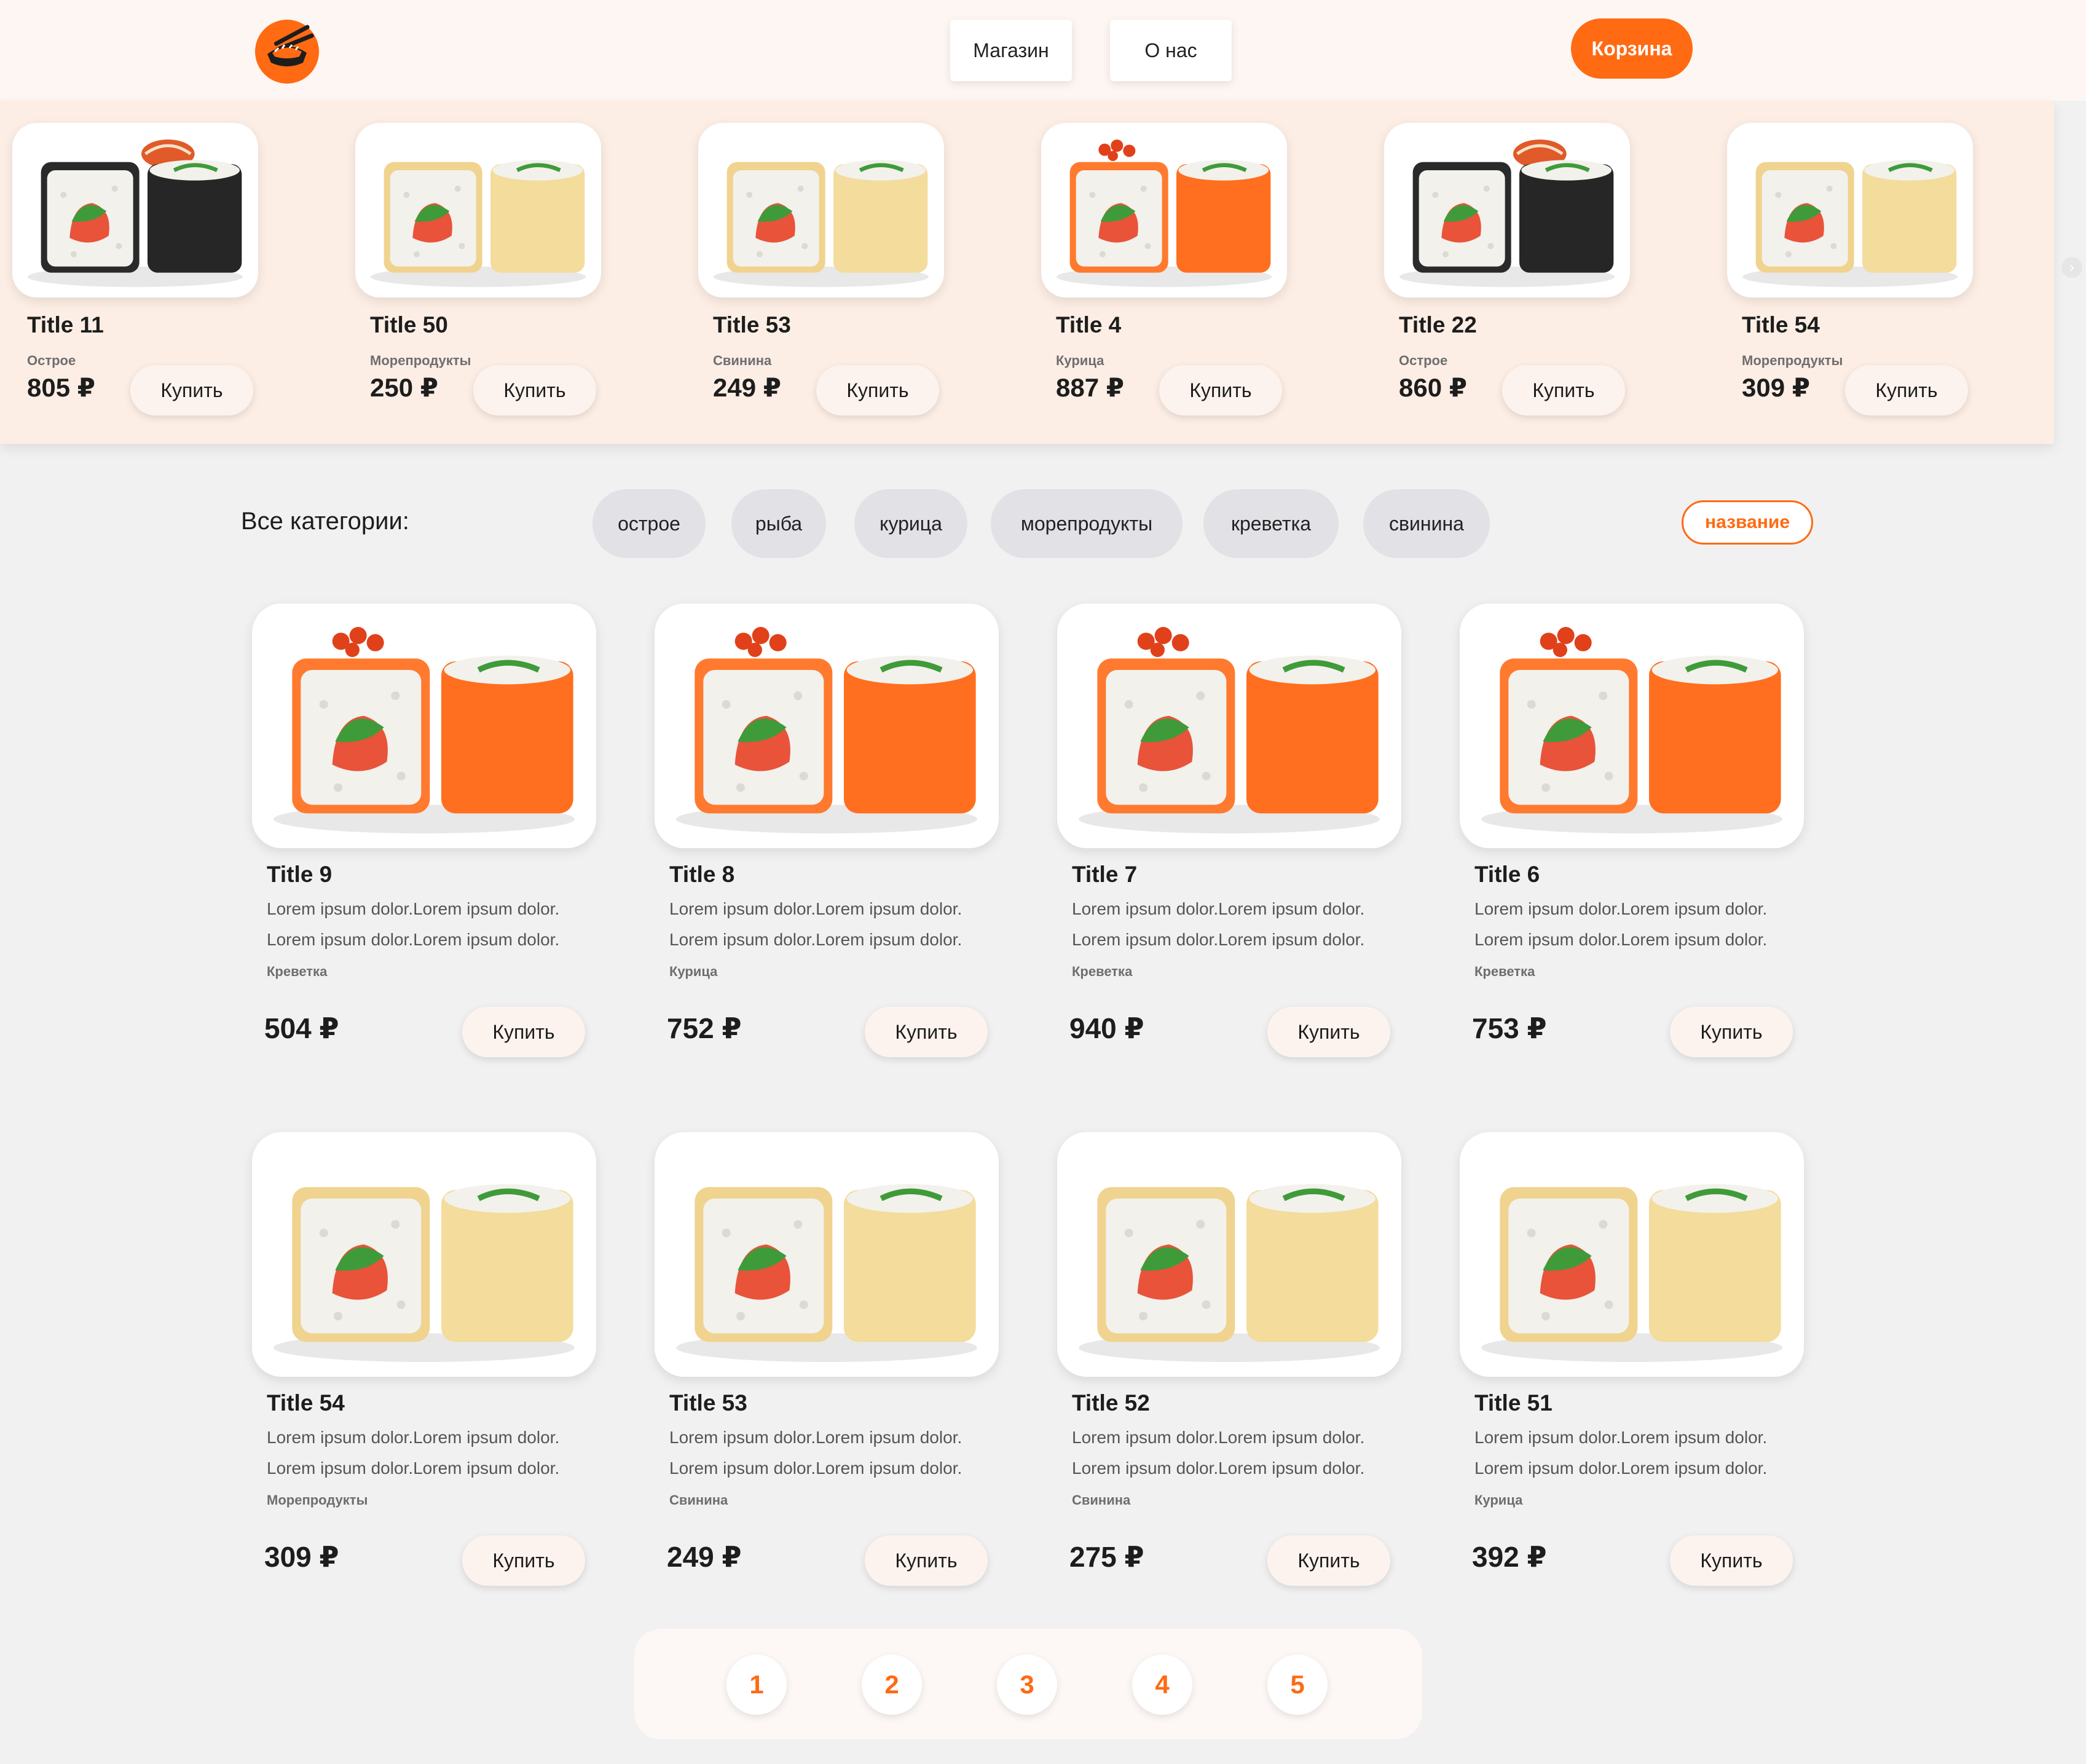  What do you see at coordinates (1297, 1685) in the screenshot?
I see `page-button-5: 5` at bounding box center [1297, 1685].